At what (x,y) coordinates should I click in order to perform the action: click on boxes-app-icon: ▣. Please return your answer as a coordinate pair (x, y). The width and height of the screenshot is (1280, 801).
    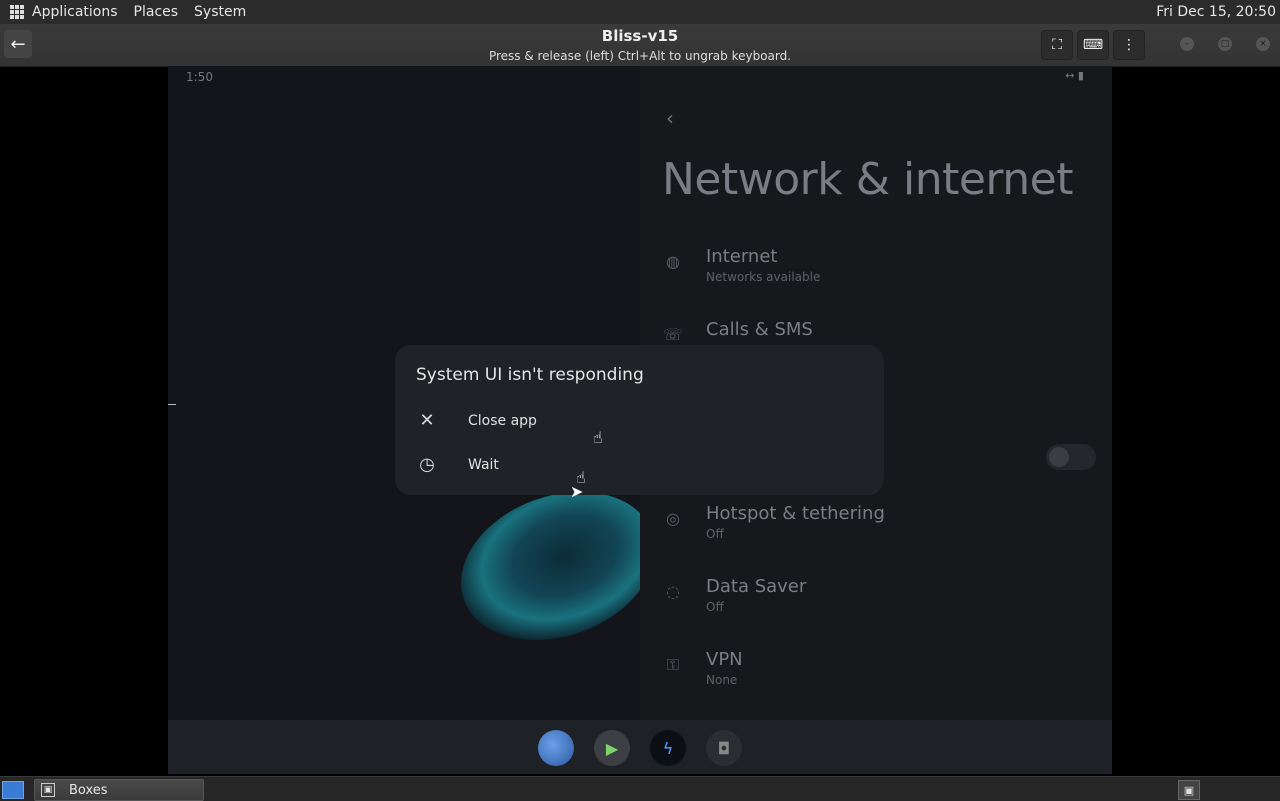
    Looking at the image, I should click on (48, 790).